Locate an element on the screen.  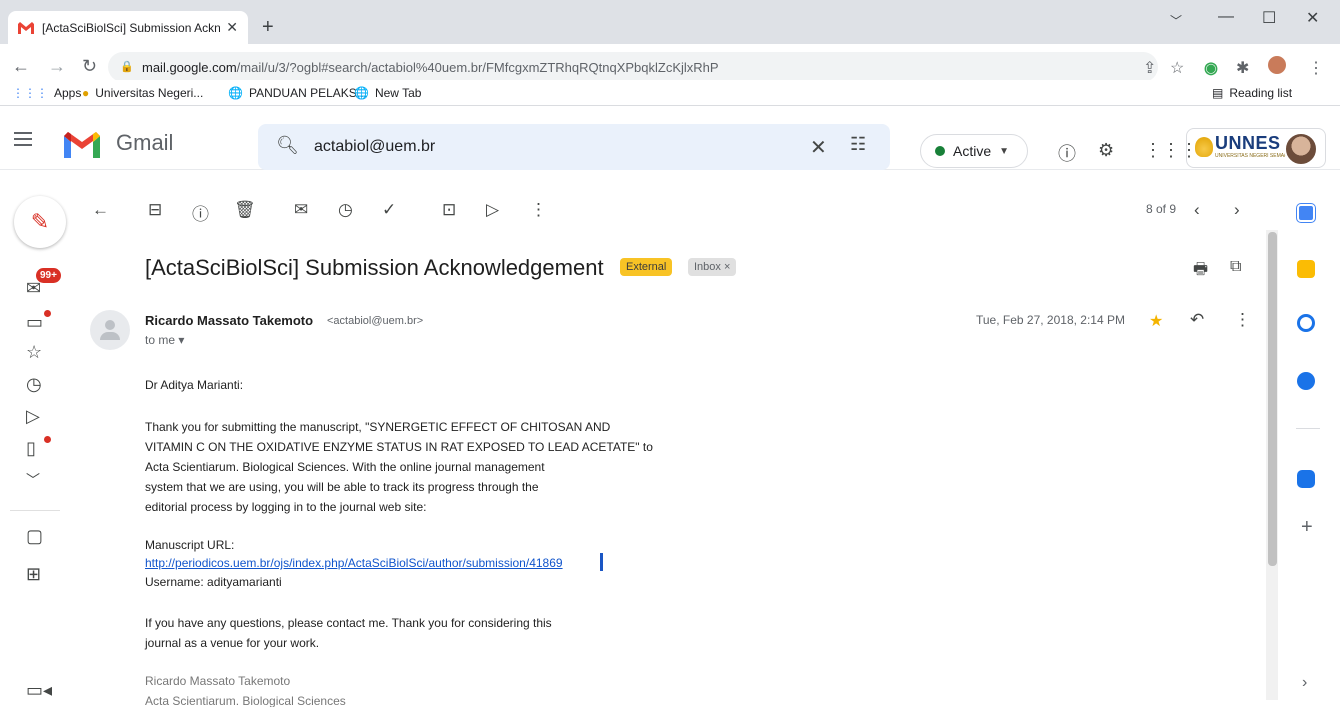
status-active-button: Active ▼ is located at coordinates (974, 151).